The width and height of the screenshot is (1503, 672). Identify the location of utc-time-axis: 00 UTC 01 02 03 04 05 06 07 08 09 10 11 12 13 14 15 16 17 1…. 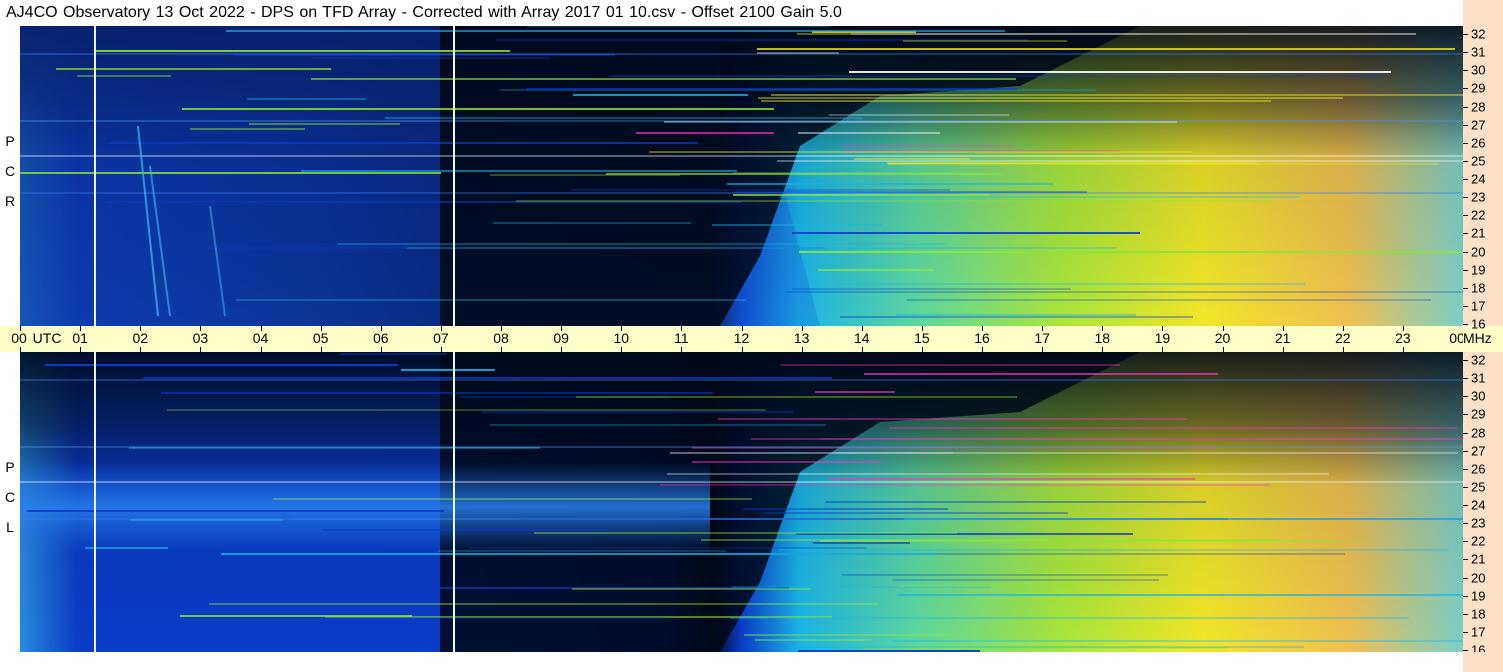
(731, 339).